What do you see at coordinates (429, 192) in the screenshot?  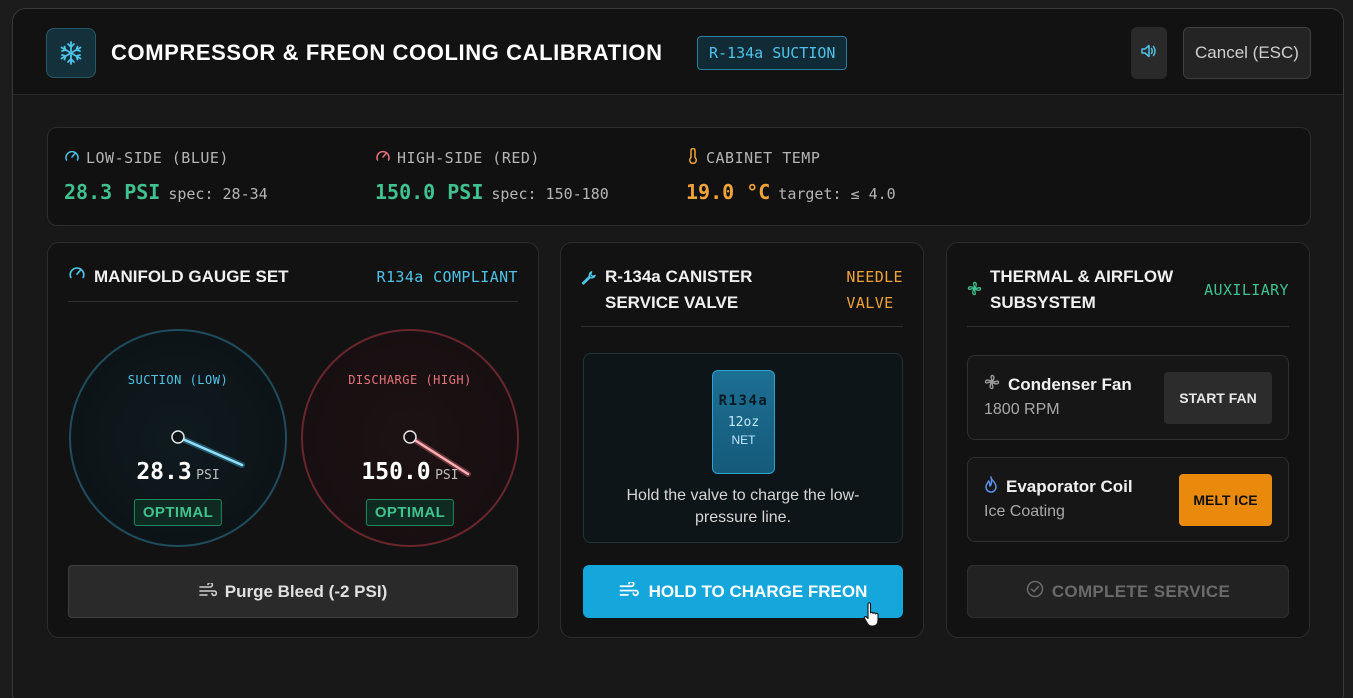 I see `high-side-value: 150.0 PSI` at bounding box center [429, 192].